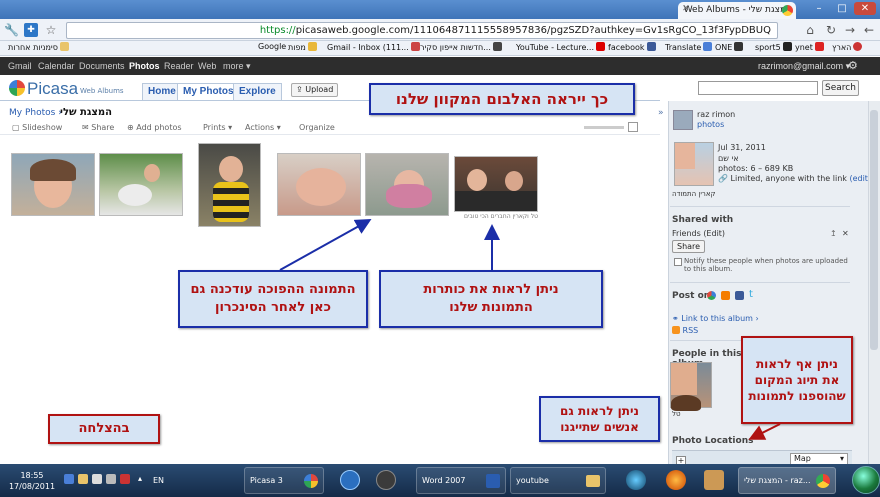 The height and width of the screenshot is (497, 880). I want to click on buzz-icon, so click(711, 295).